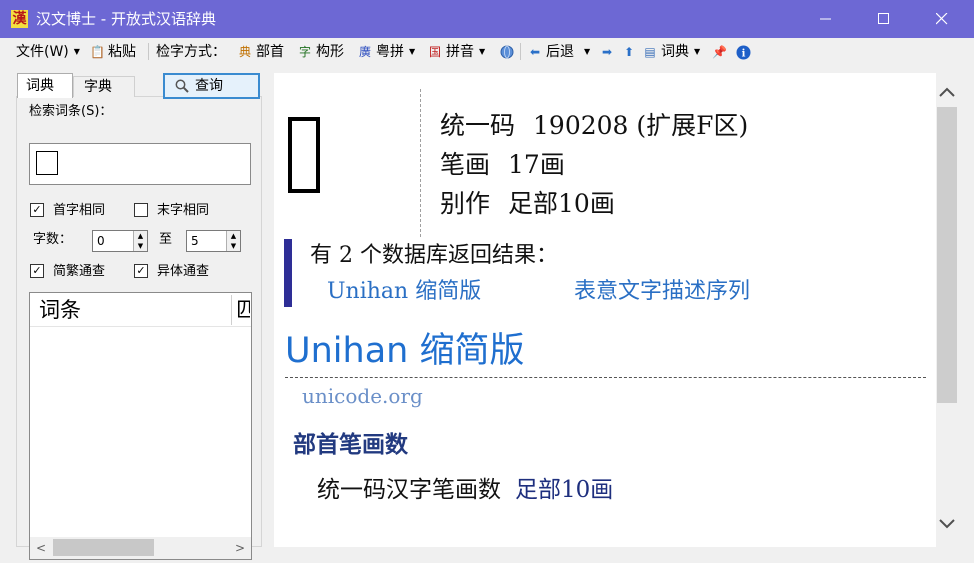 Image resolution: width=974 pixels, height=563 pixels. I want to click on chevron-up-icon, so click(947, 92).